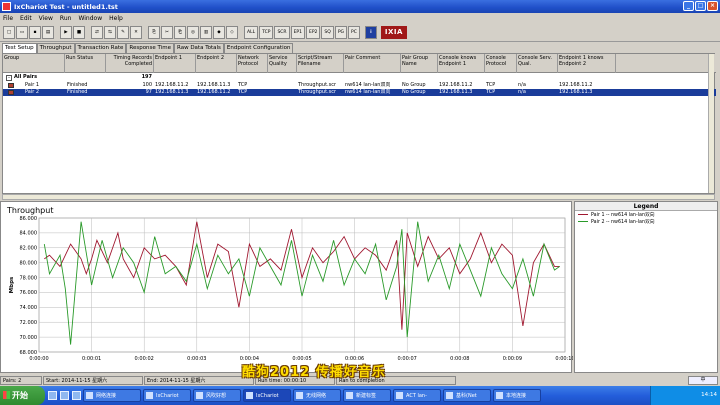 The height and width of the screenshot is (405, 720). What do you see at coordinates (154, 32) in the screenshot?
I see `copy-icon: ⎘` at bounding box center [154, 32].